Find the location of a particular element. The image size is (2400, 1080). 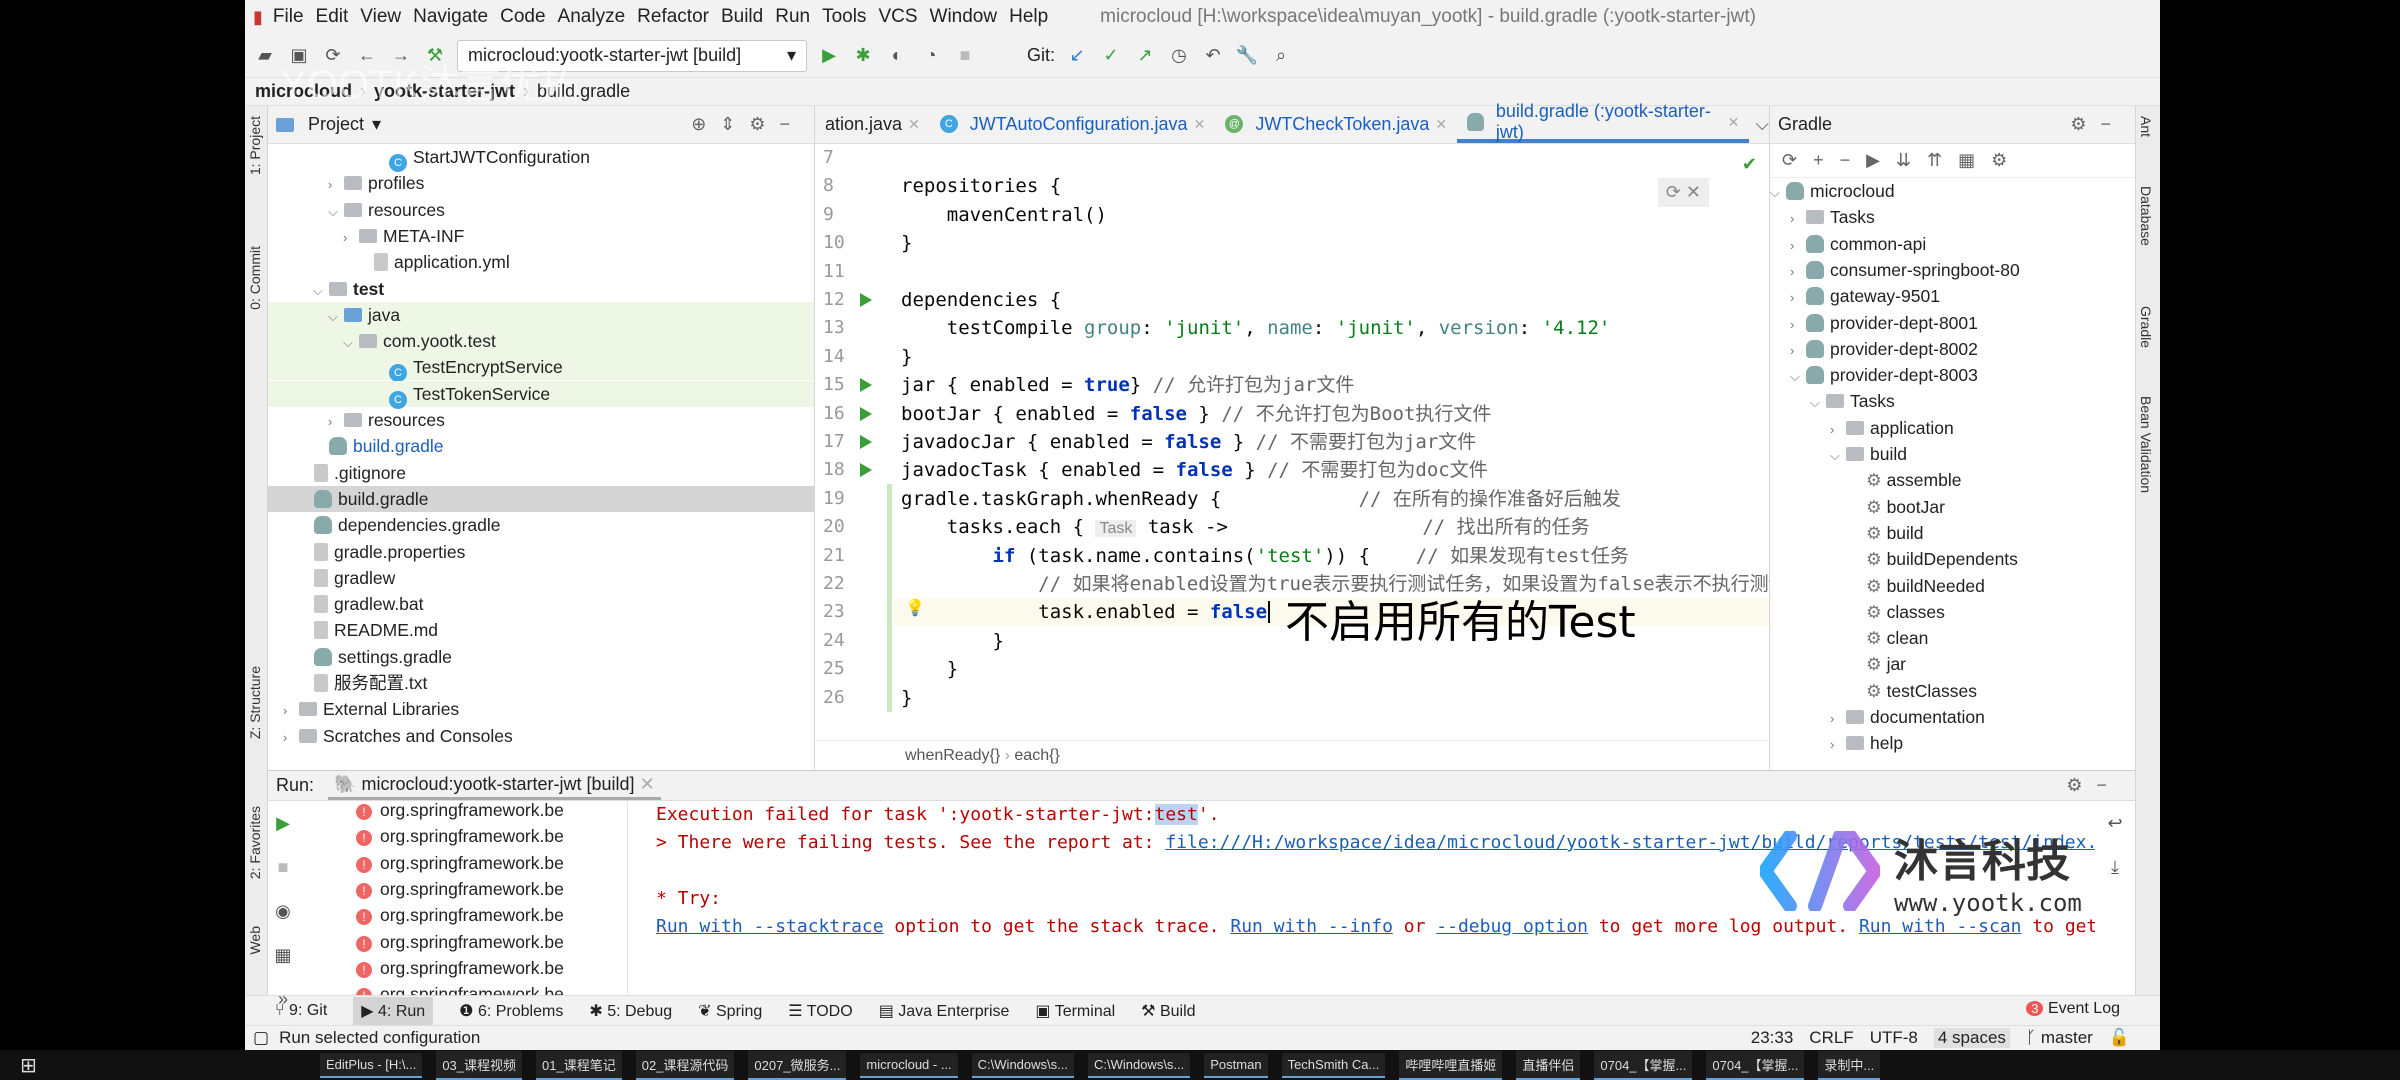

left-tool-4: Web is located at coordinates (255, 940).